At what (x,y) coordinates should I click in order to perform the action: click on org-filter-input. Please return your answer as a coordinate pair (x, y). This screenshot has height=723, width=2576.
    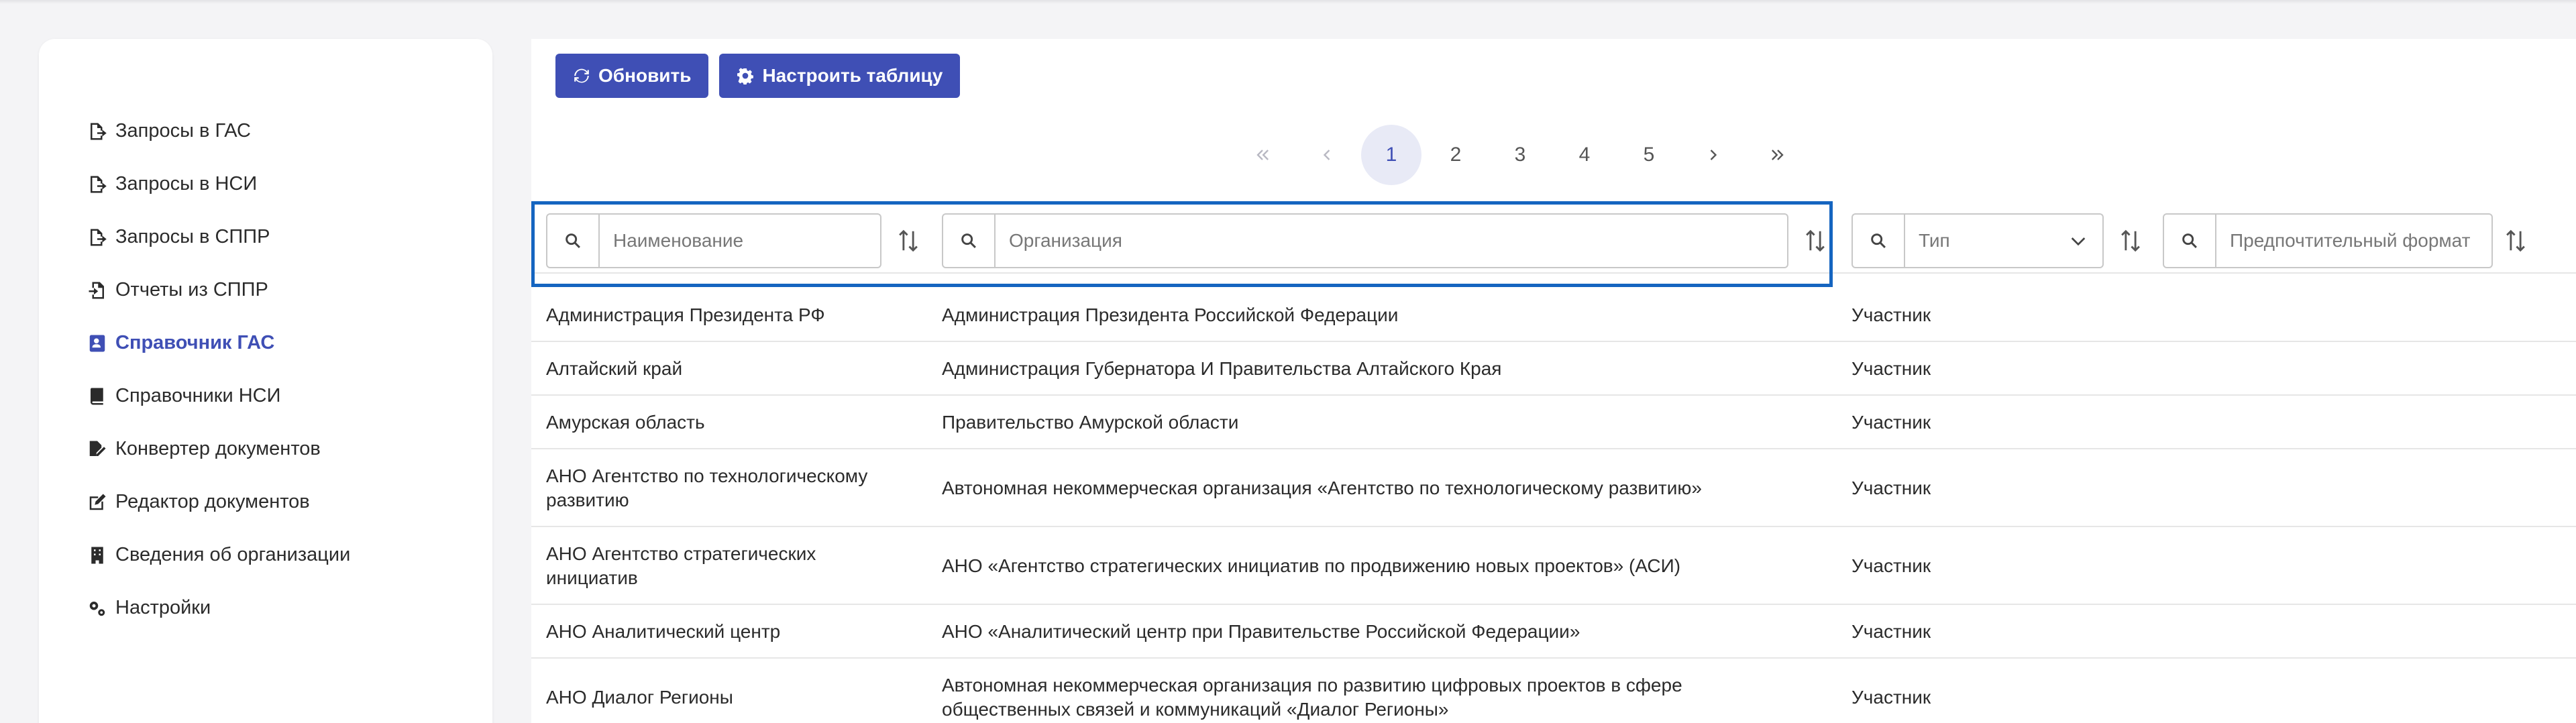
    Looking at the image, I should click on (1392, 240).